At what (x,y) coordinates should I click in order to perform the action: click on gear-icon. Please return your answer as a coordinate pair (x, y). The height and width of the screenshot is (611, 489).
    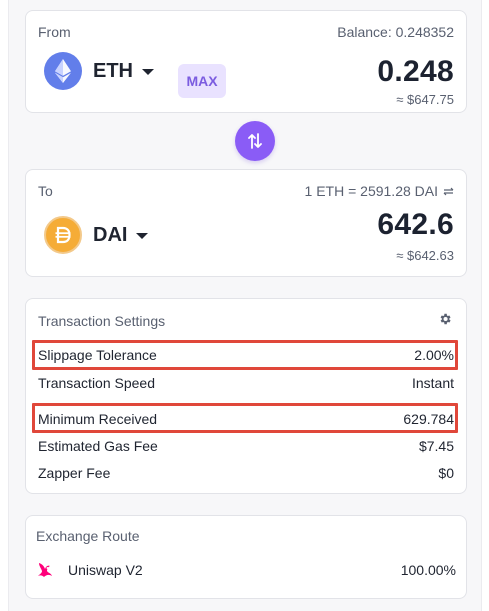
    Looking at the image, I should click on (445, 319).